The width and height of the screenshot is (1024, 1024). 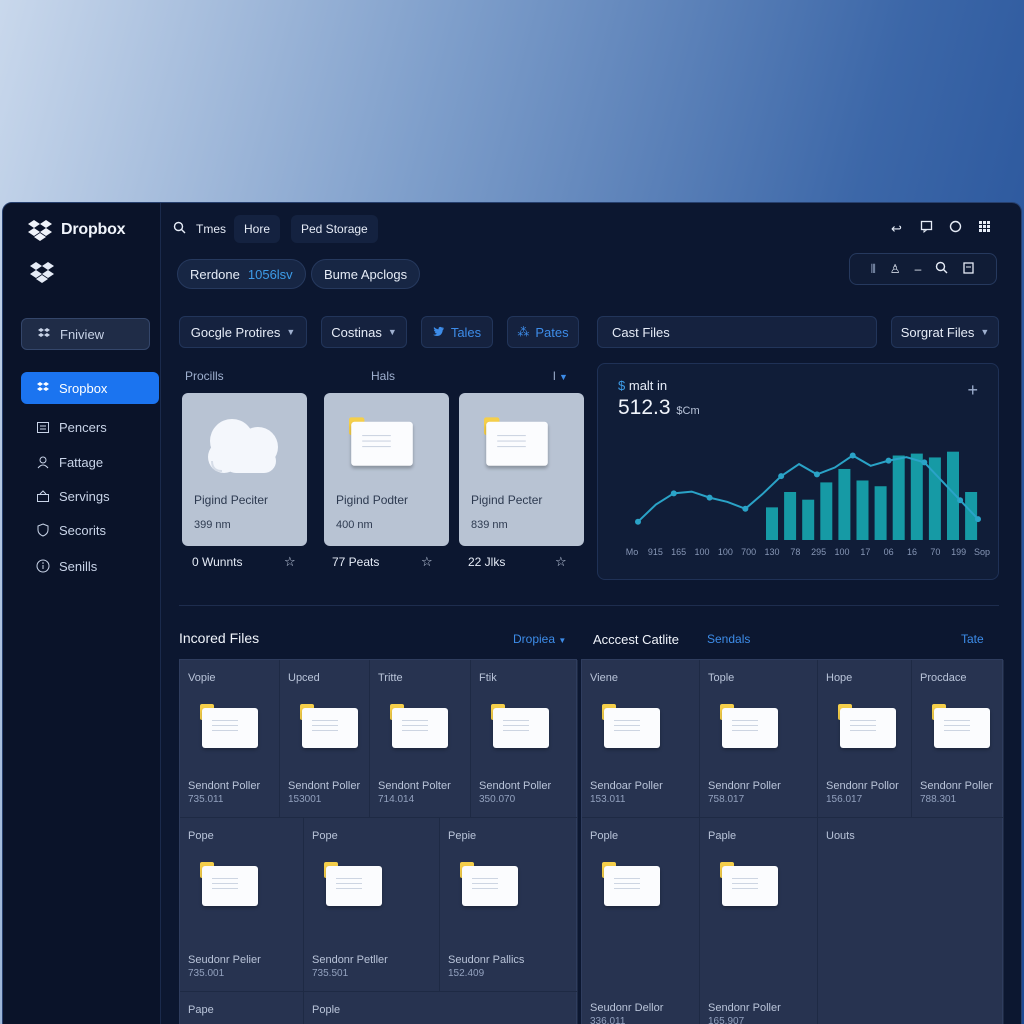 I want to click on filter-google-protires: Gocgle Protires ▼, so click(x=243, y=332).